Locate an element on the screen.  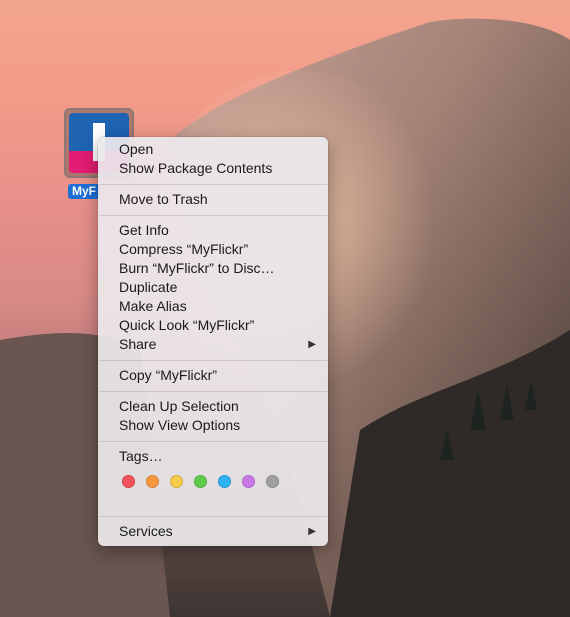
menu-item-share: Share ▶ is located at coordinates (213, 344).